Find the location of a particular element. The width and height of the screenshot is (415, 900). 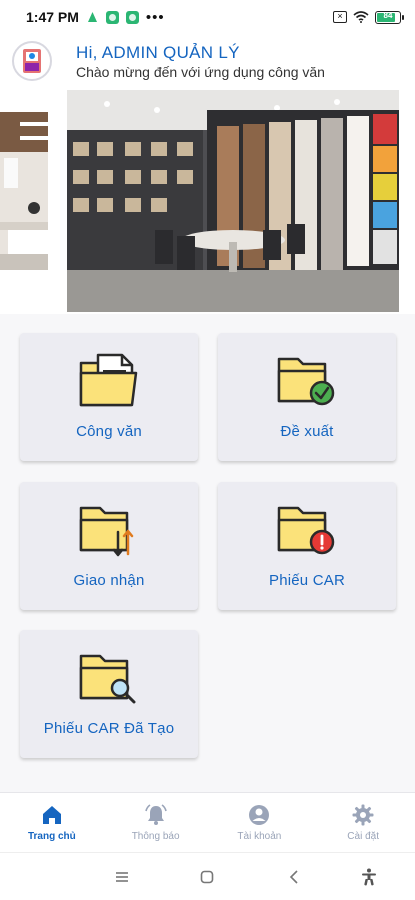

welcome-subtitle: Chào mừng đến với ứng dụng công văn is located at coordinates (200, 71).